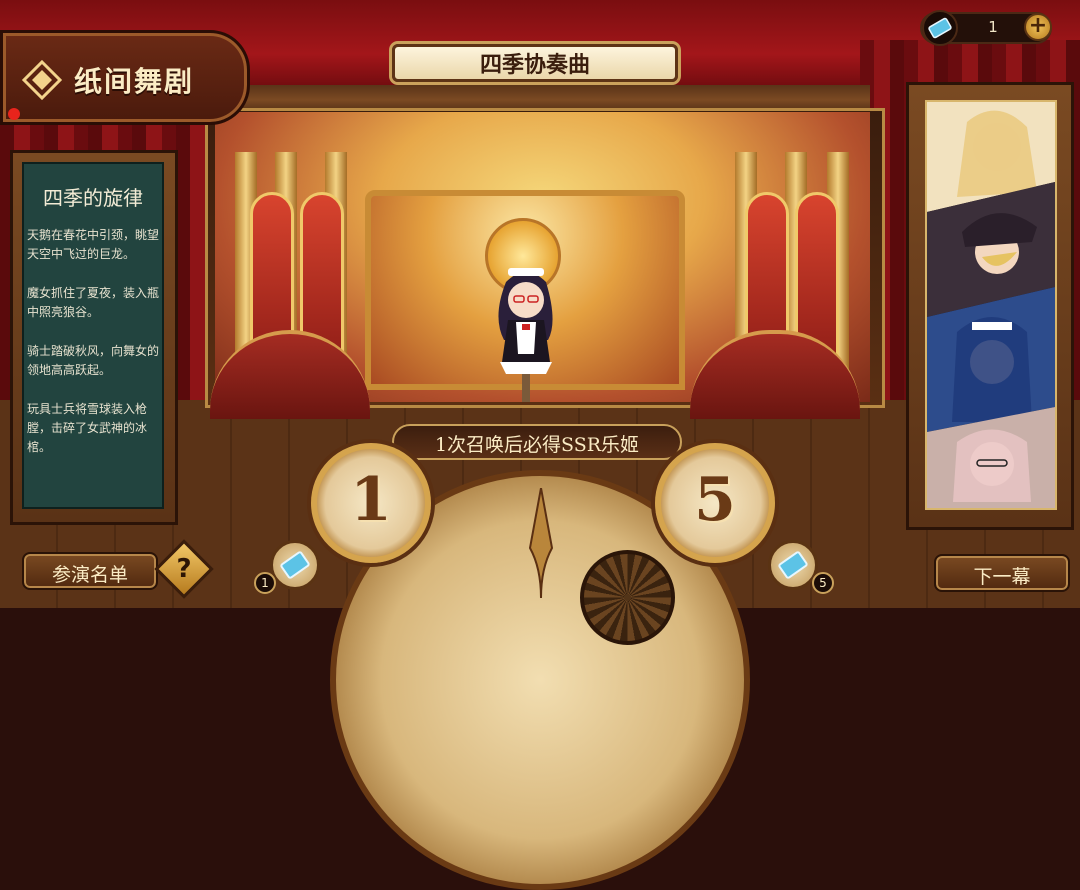 The image size is (1080, 890). Describe the element at coordinates (525, 335) in the screenshot. I see `chibi-maid-character` at that location.